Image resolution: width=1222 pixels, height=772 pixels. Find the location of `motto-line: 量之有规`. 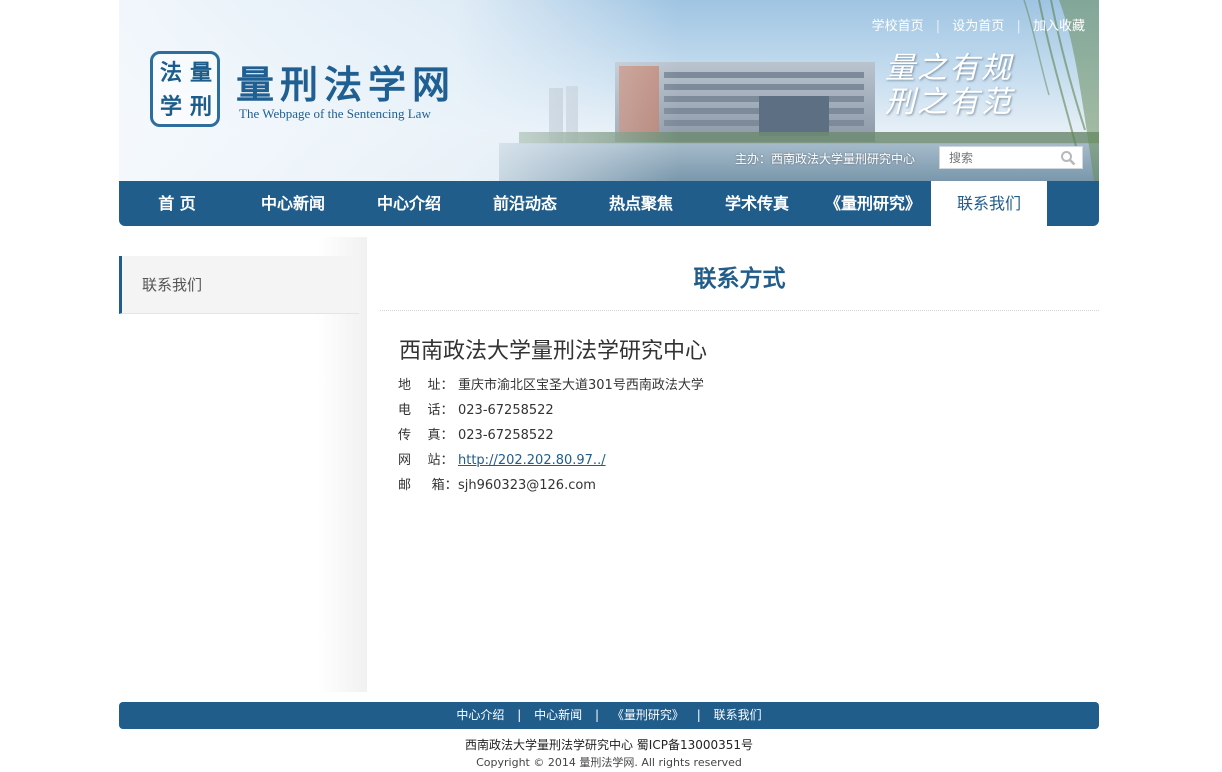

motto-line: 量之有规 is located at coordinates (949, 68).